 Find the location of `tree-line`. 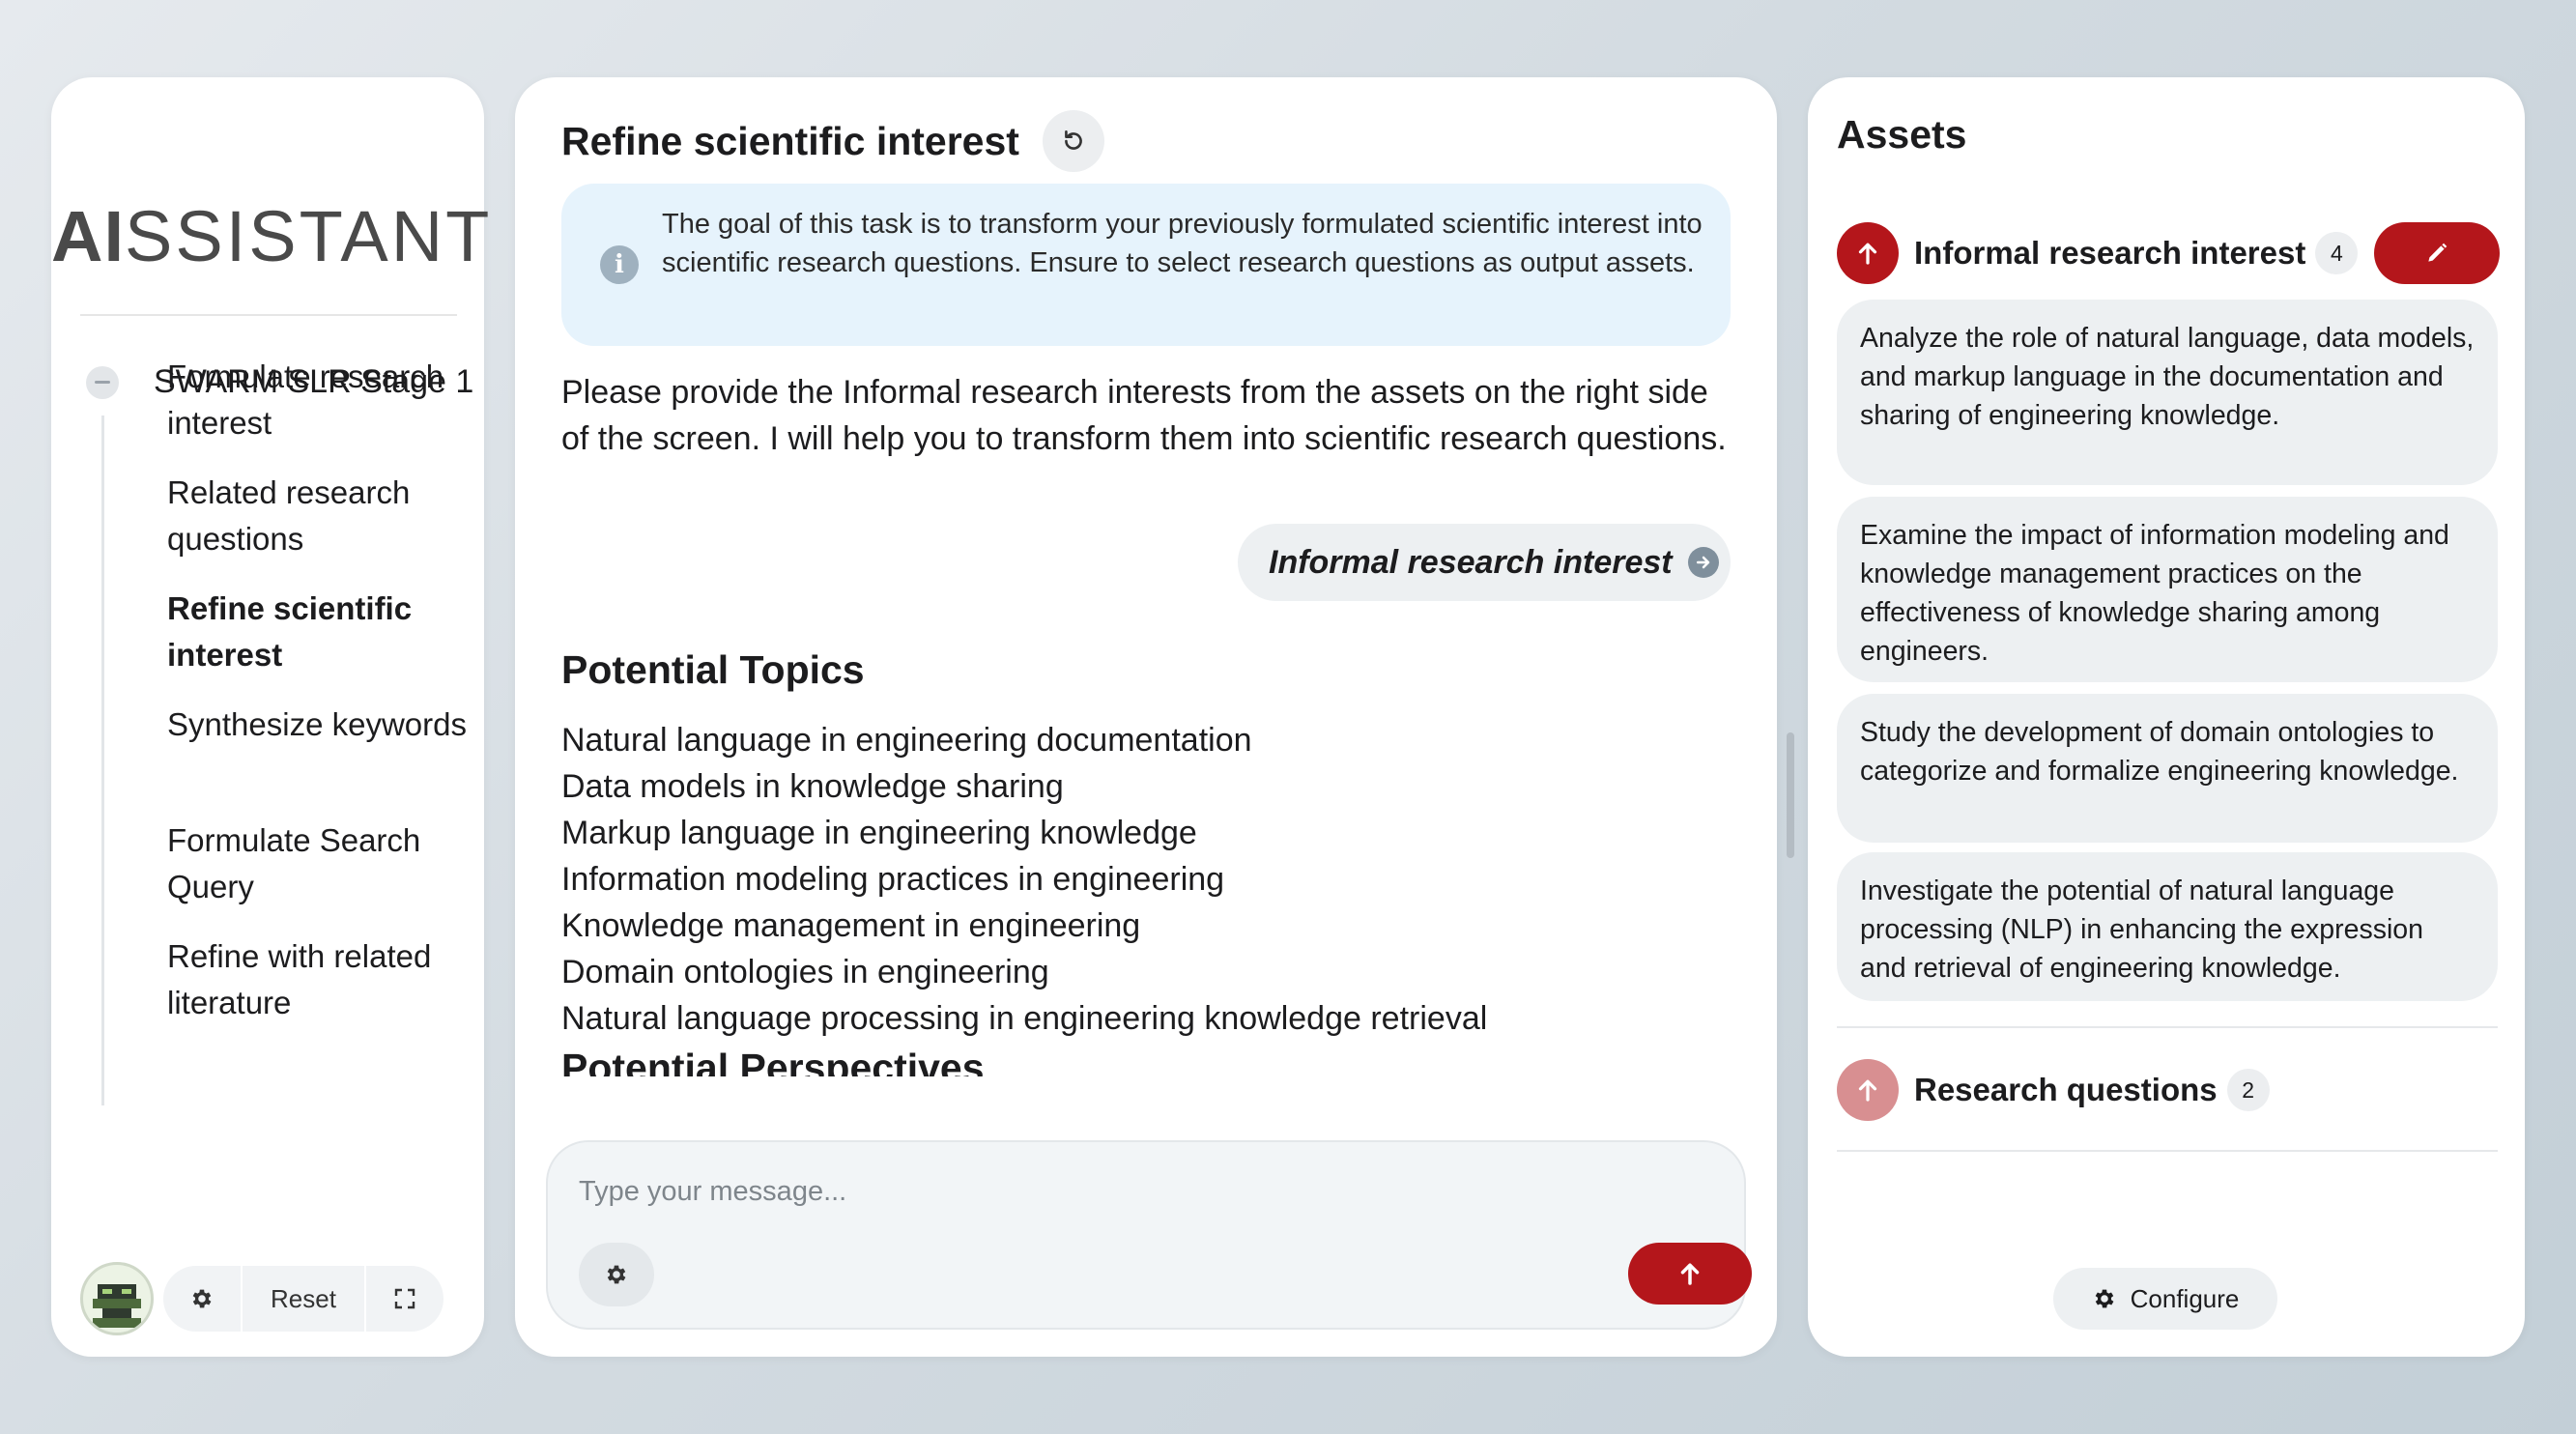

tree-line is located at coordinates (103, 760).